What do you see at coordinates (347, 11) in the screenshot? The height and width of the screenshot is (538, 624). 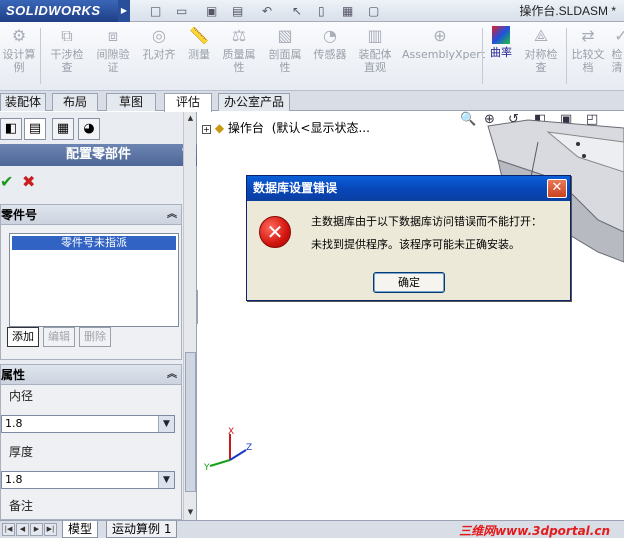 I see `file-properties-icon: ▦` at bounding box center [347, 11].